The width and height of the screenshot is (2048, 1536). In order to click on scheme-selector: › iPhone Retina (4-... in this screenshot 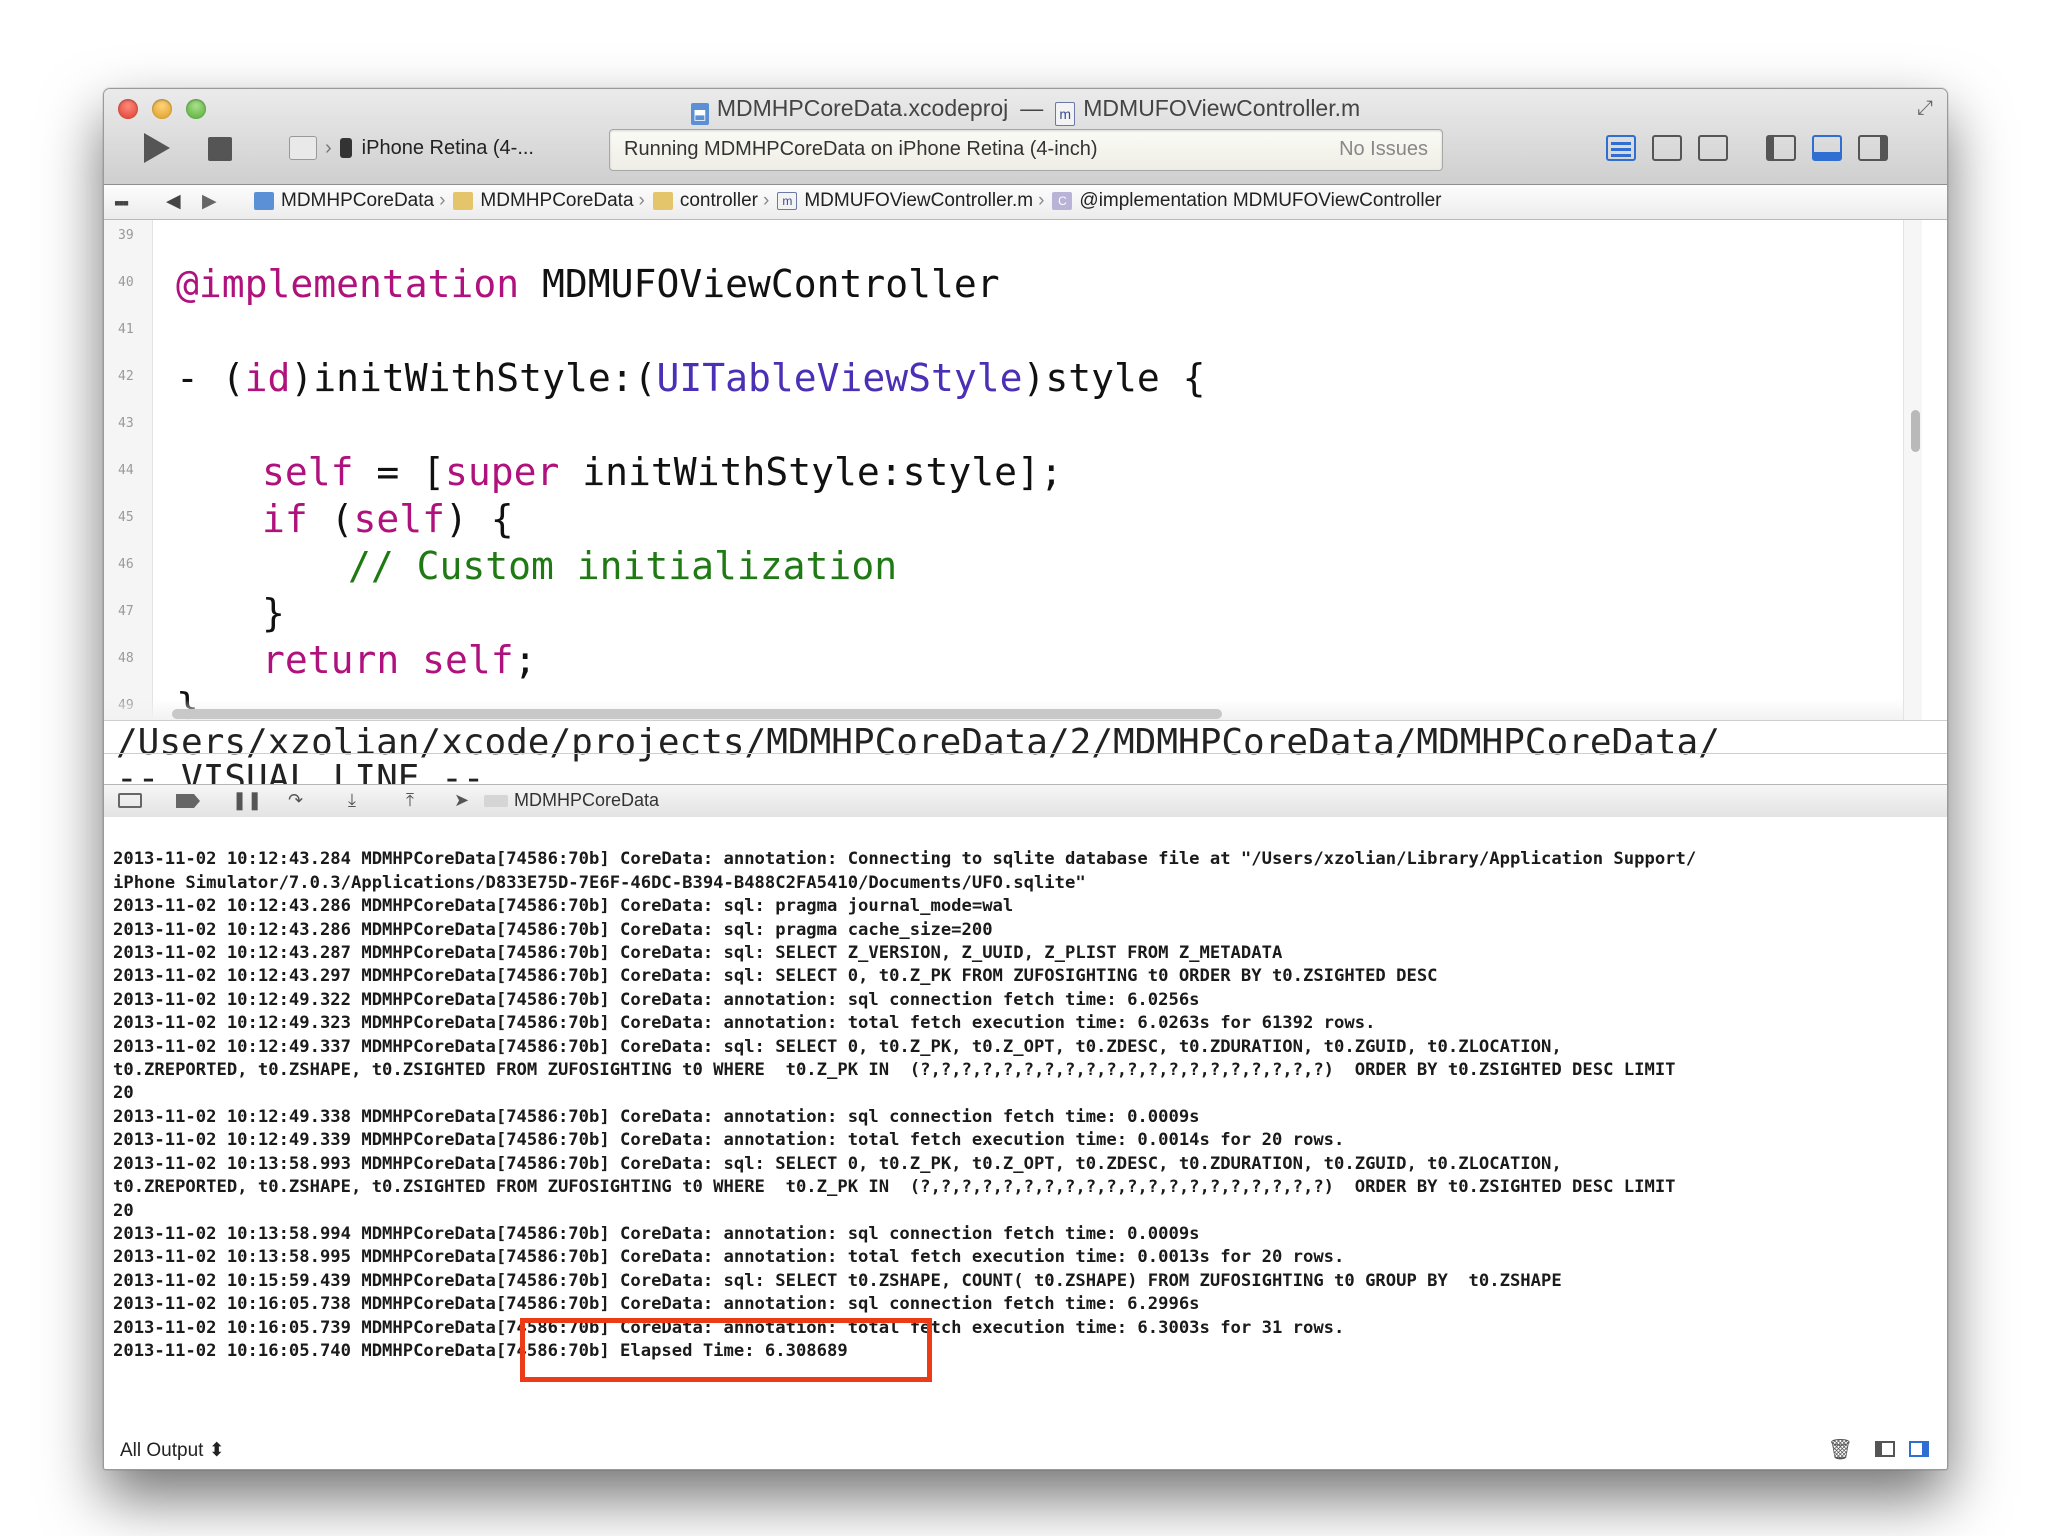, I will do `click(411, 148)`.